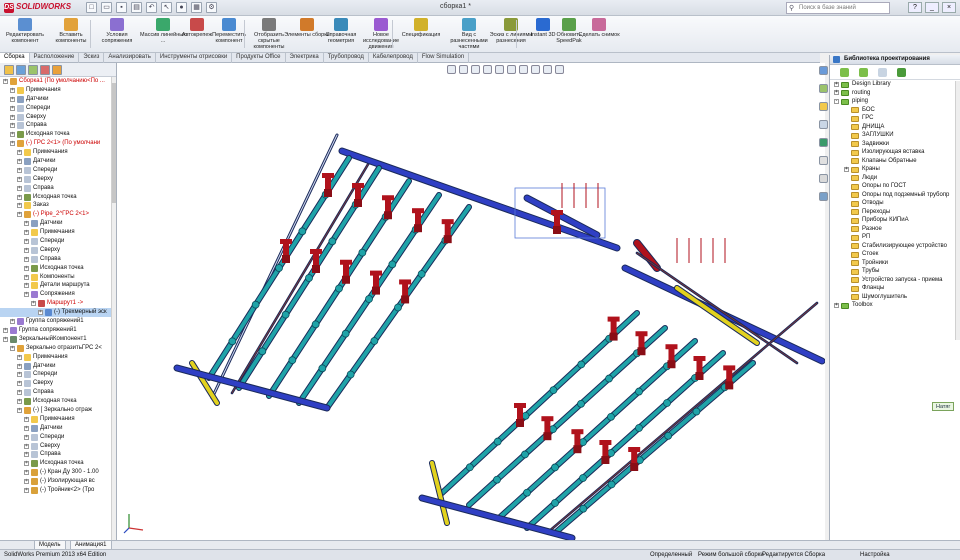  Describe the element at coordinates (71, 34) in the screenshot. I see `ribbon-button-2: Вставить компоненты` at that location.